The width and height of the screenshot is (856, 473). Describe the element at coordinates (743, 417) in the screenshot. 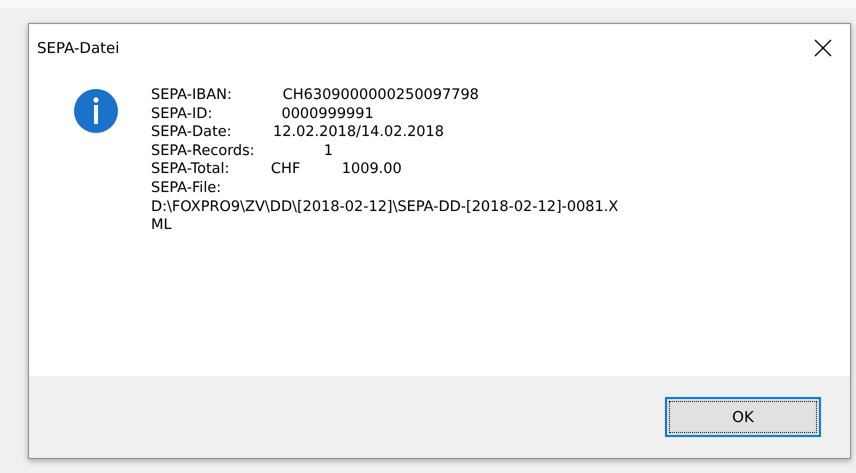

I see `ok-button: OK` at that location.